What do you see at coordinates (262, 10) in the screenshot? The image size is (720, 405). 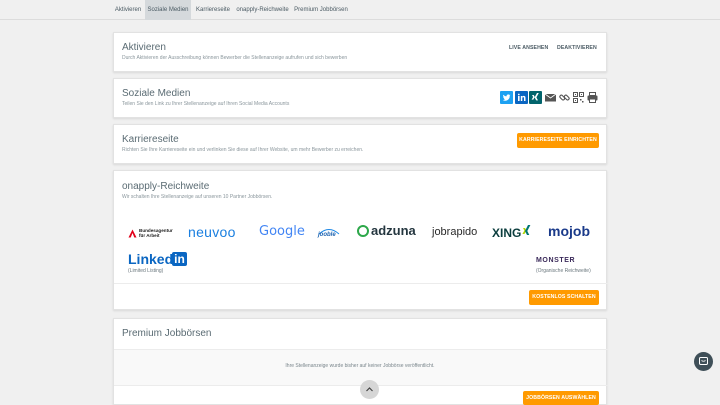 I see `tab-onapply-reichweite: onapply-Reichweite` at bounding box center [262, 10].